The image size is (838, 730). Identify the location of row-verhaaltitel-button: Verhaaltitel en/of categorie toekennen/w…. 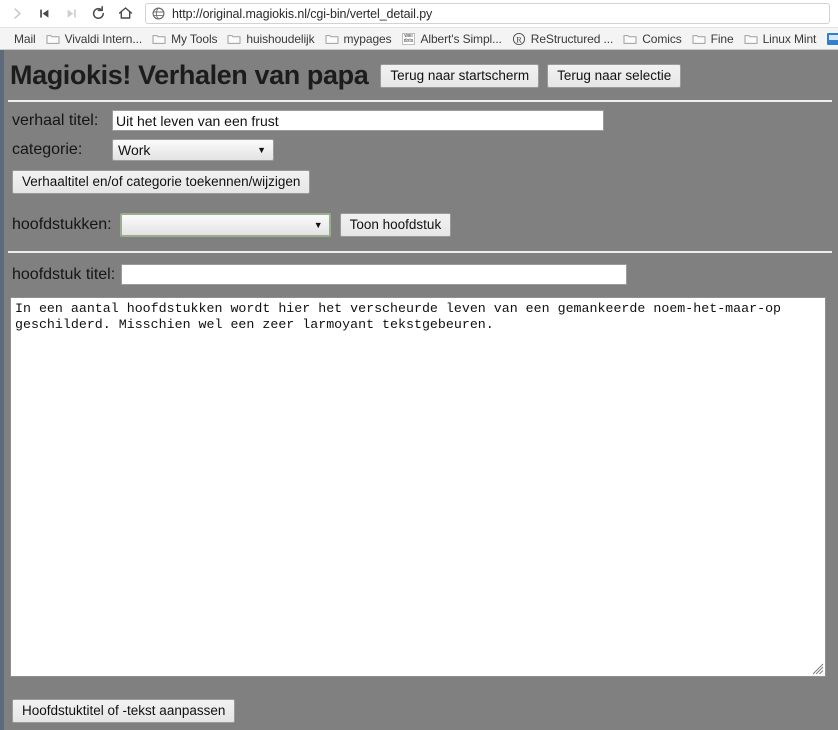
(420, 182).